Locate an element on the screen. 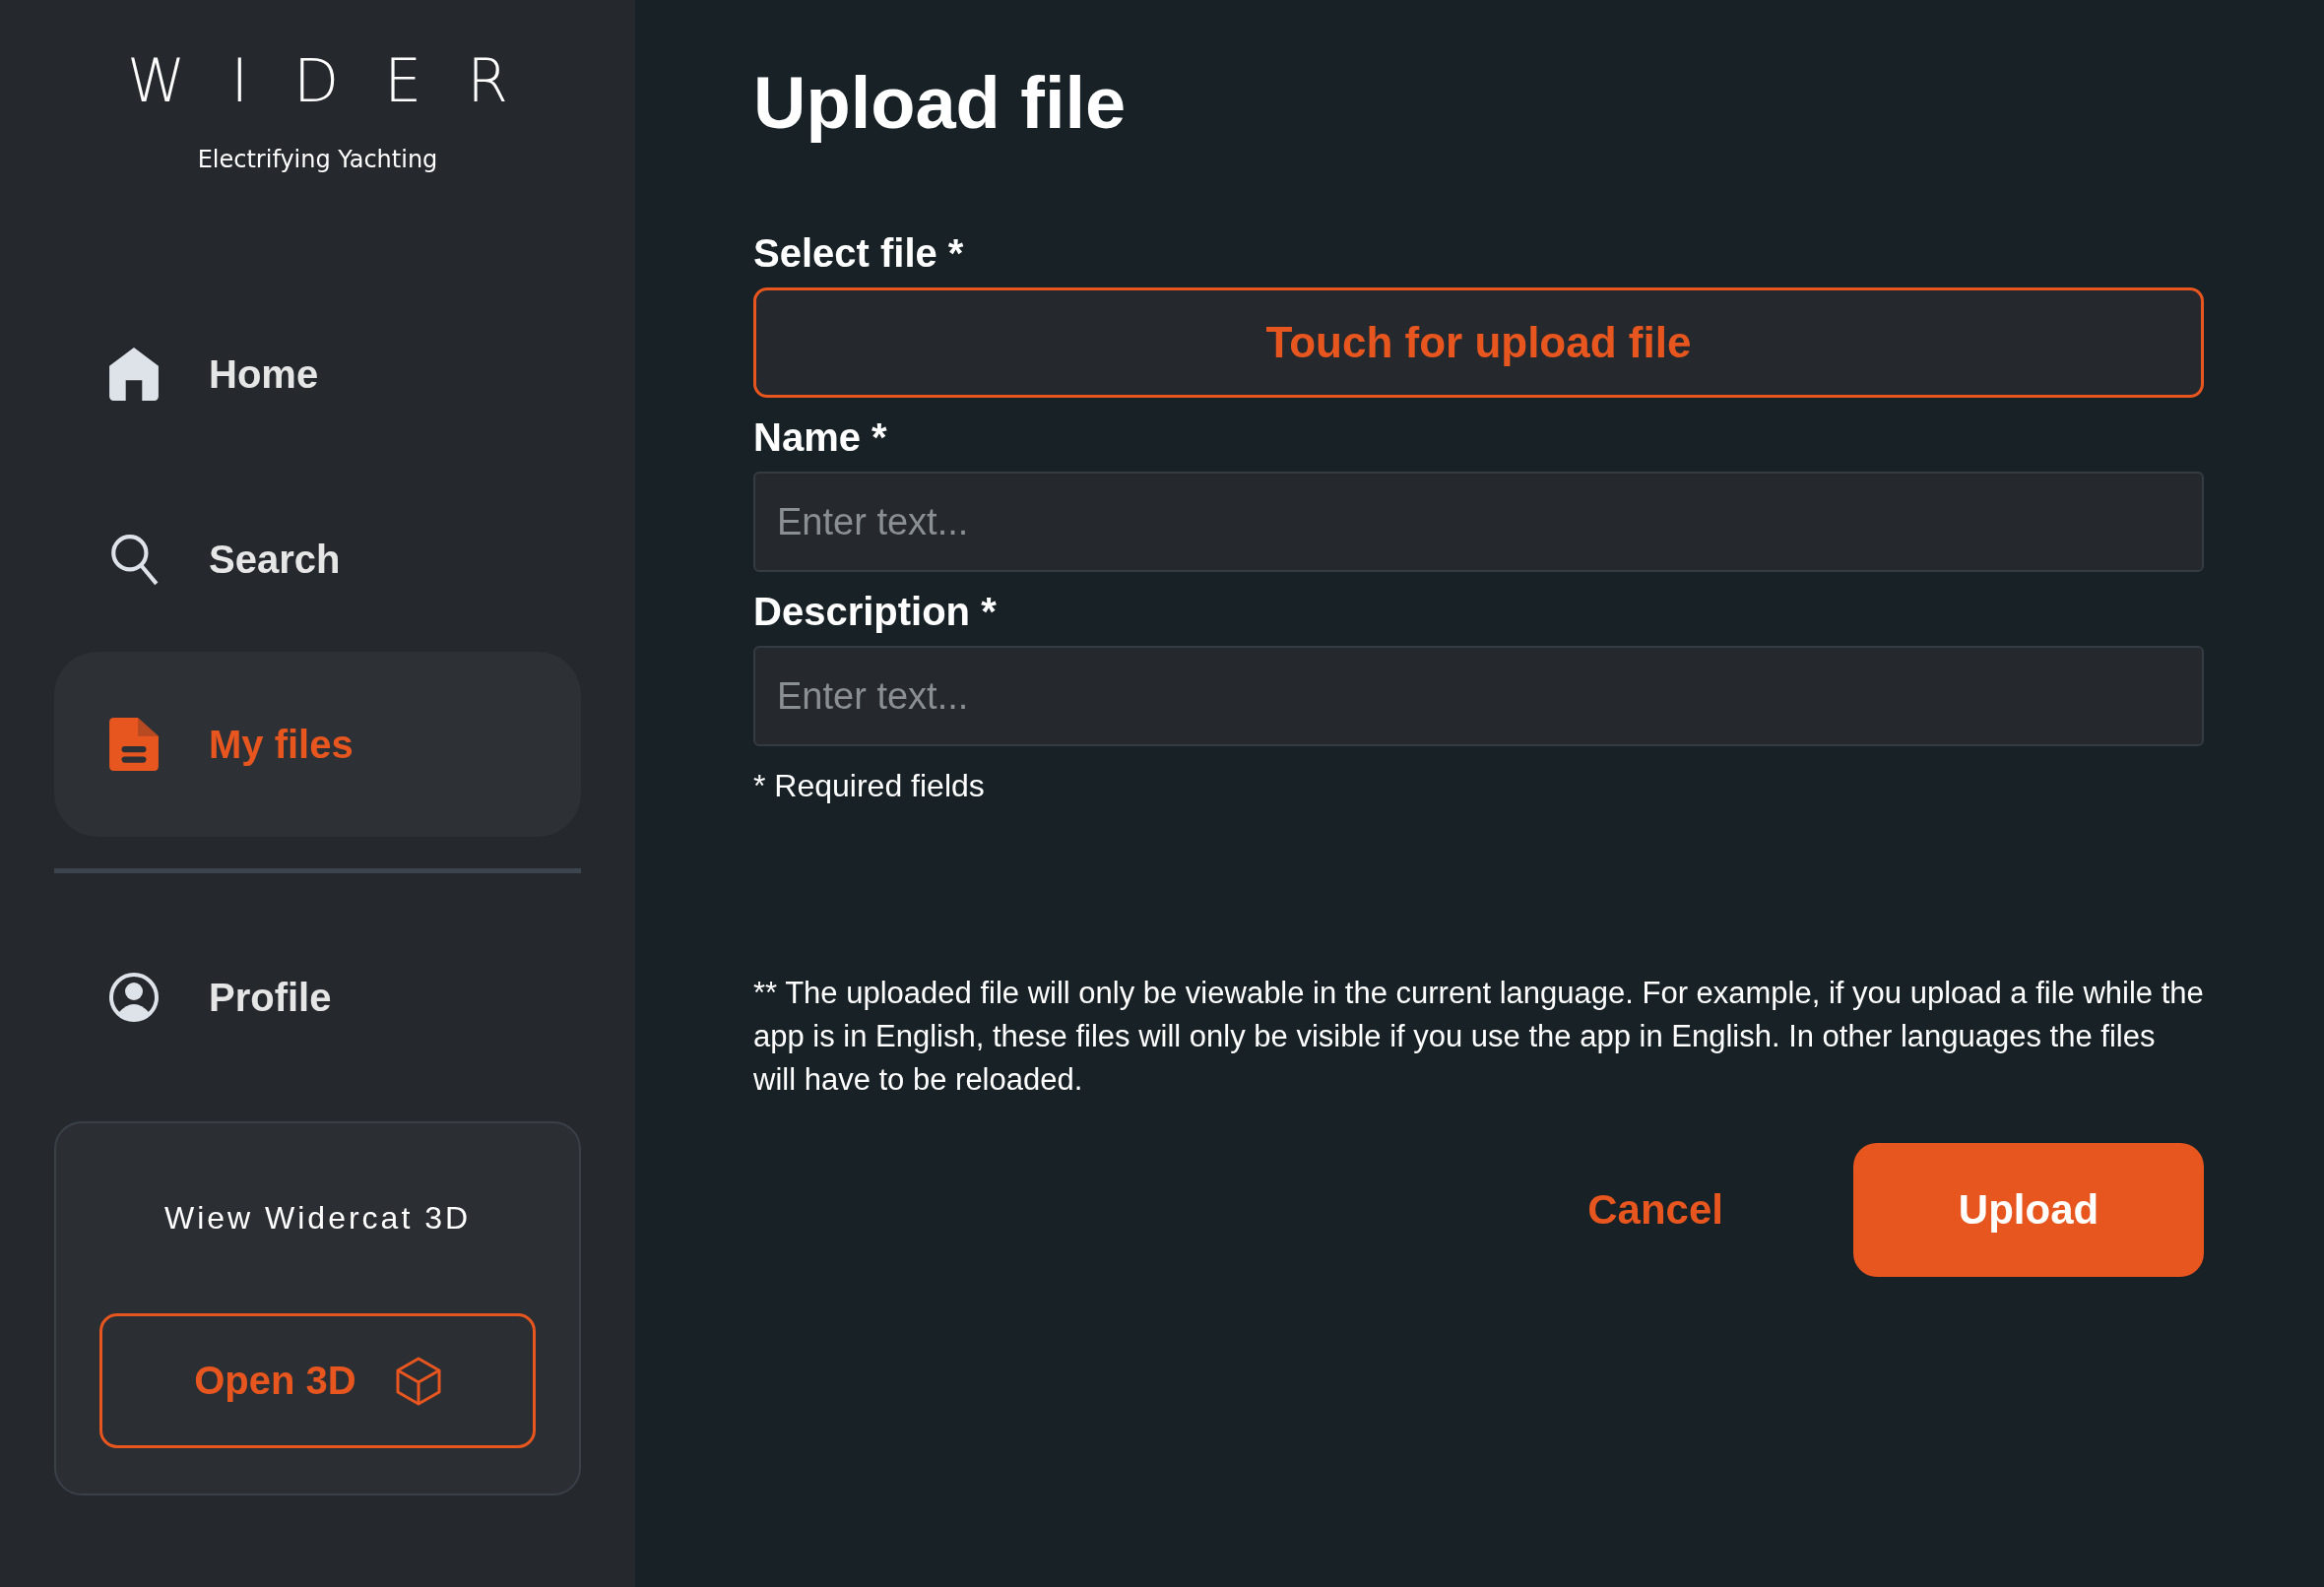 This screenshot has width=2324, height=1587. required-note: * Required fields is located at coordinates (870, 786).